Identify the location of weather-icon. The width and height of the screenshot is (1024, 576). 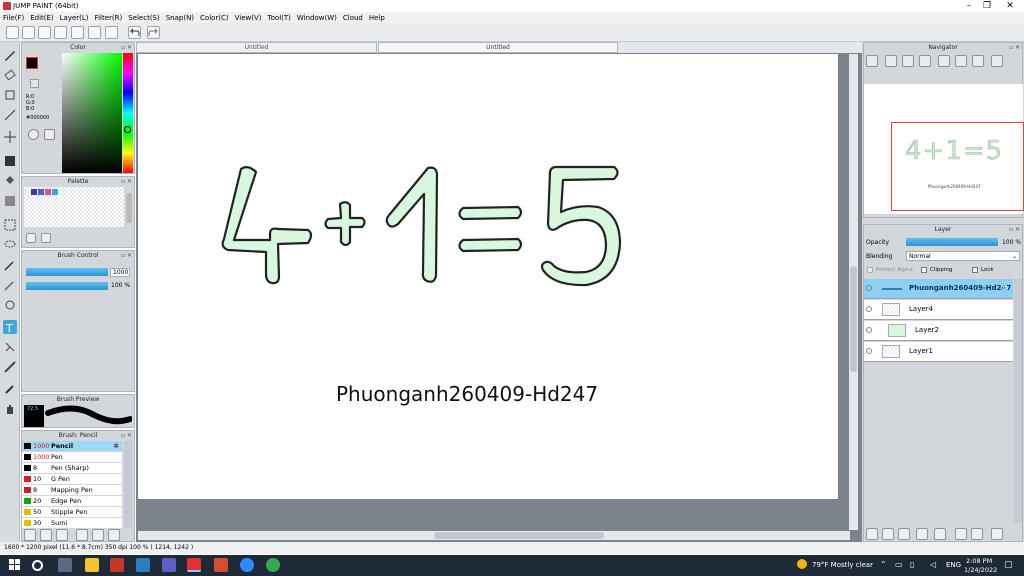
(802, 564).